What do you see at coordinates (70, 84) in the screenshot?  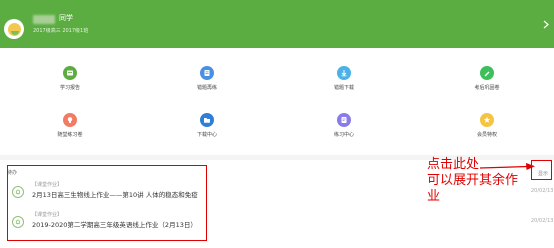 I see `grid-item-report: 学习报告` at bounding box center [70, 84].